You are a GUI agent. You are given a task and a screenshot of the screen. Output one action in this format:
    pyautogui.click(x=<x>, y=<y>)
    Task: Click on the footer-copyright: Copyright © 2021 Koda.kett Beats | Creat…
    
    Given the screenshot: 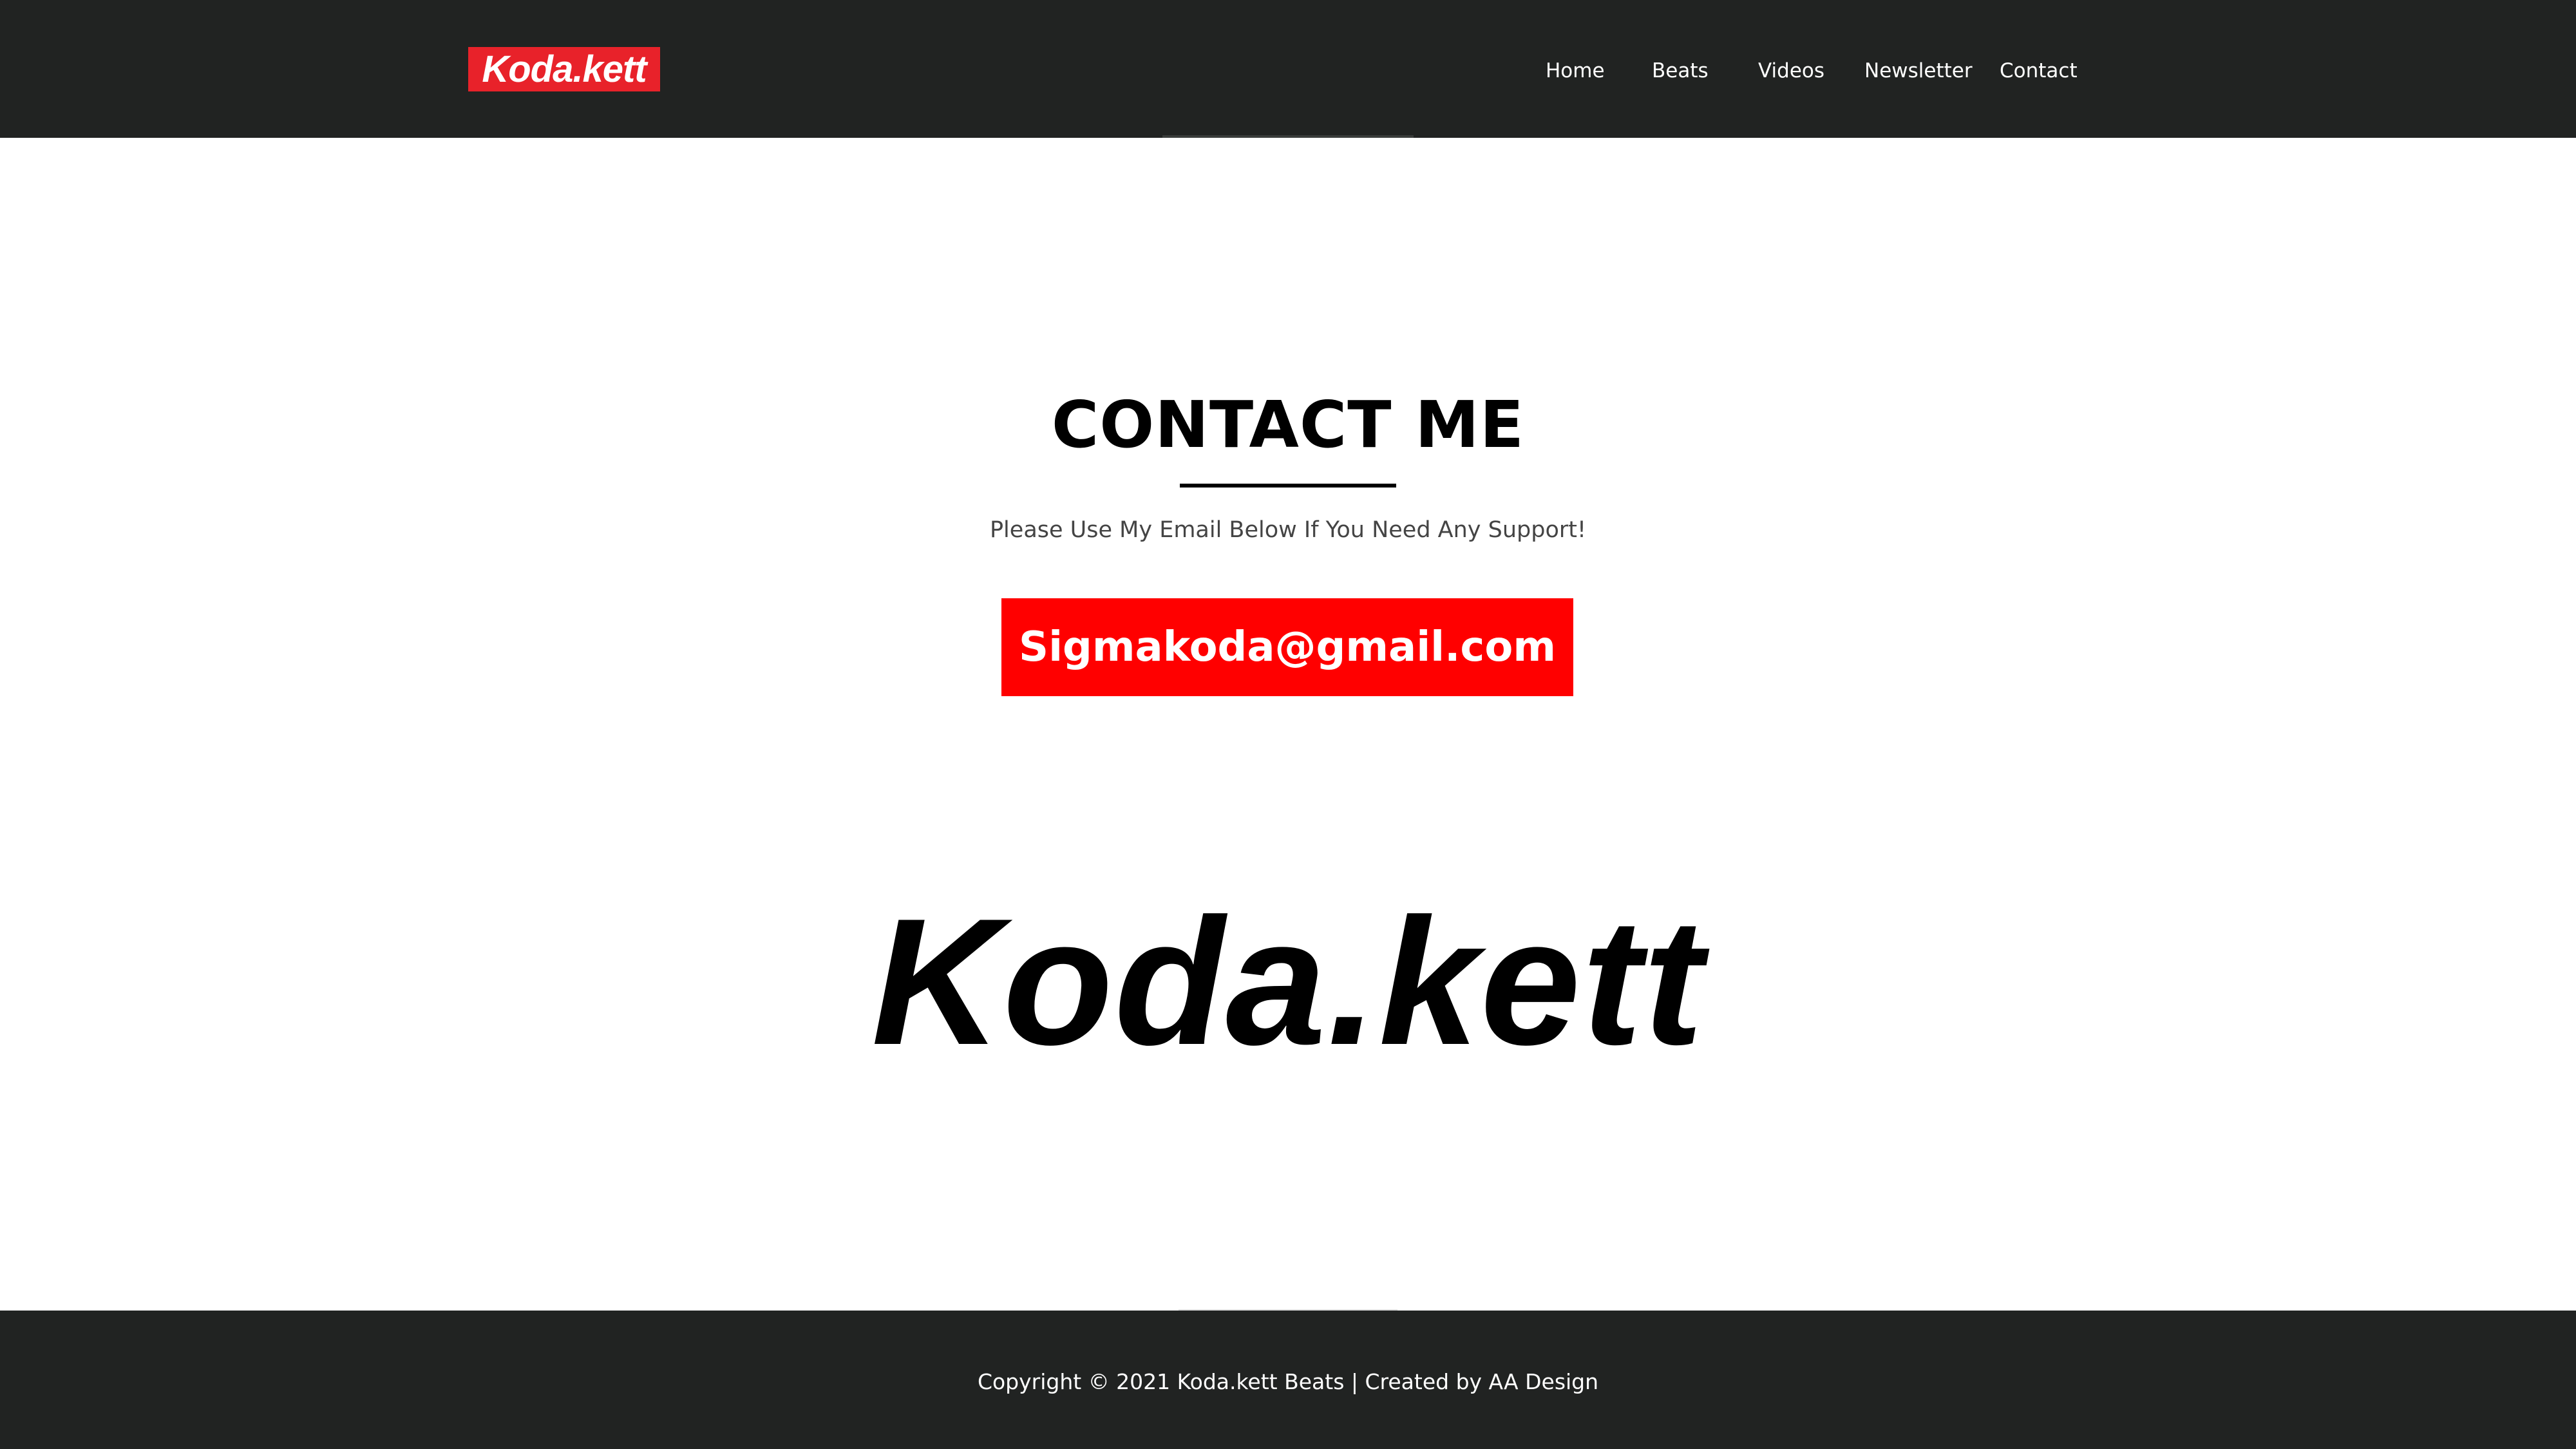 What is the action you would take?
    pyautogui.click(x=1288, y=1382)
    